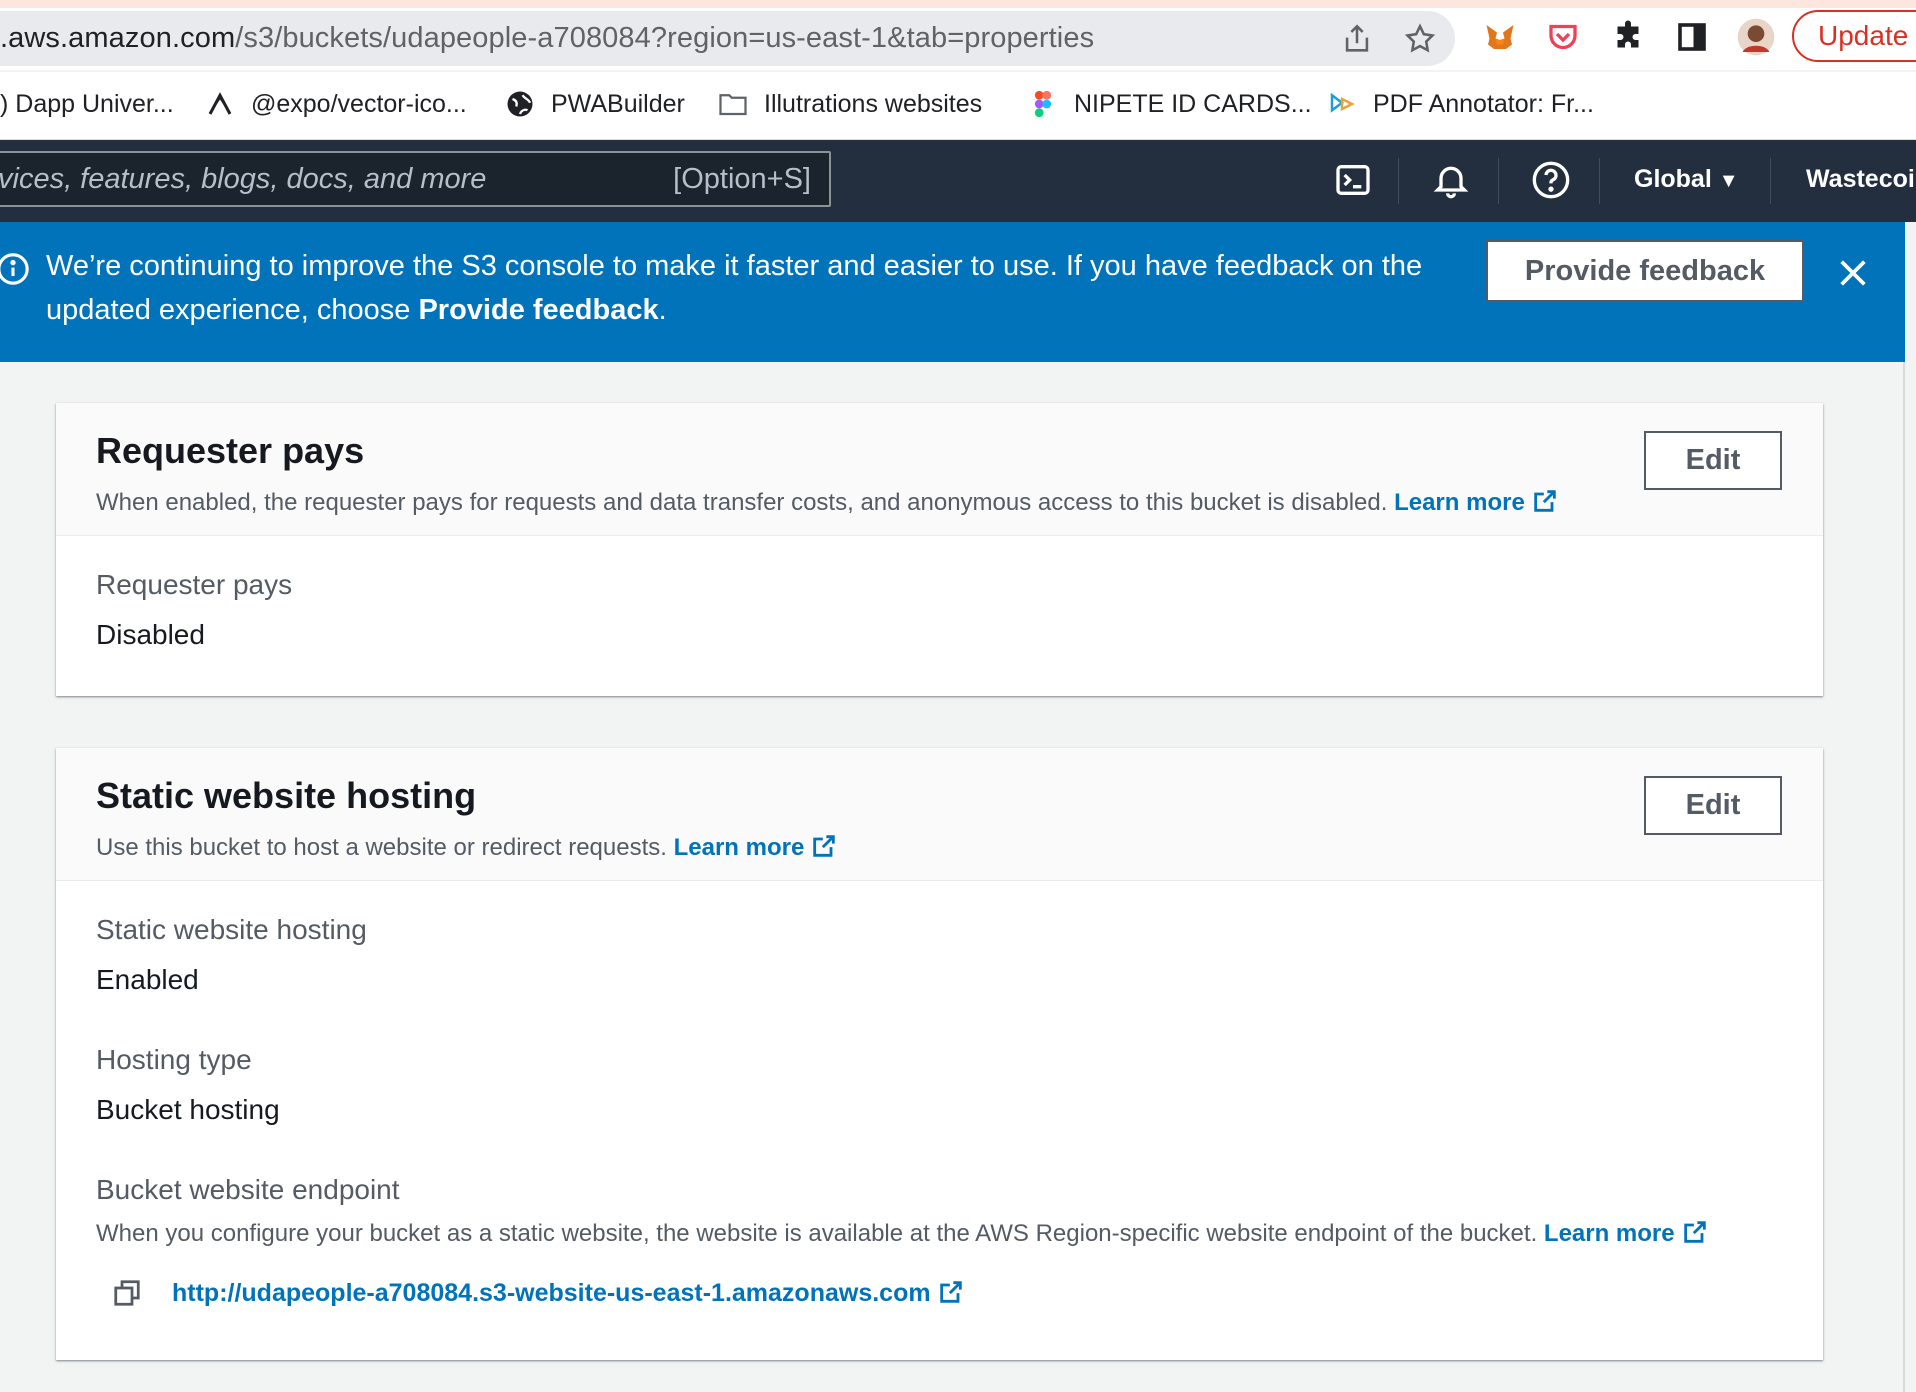 The width and height of the screenshot is (1916, 1392). Describe the element at coordinates (174, 1059) in the screenshot. I see `hosting-type-label: Hosting type` at that location.